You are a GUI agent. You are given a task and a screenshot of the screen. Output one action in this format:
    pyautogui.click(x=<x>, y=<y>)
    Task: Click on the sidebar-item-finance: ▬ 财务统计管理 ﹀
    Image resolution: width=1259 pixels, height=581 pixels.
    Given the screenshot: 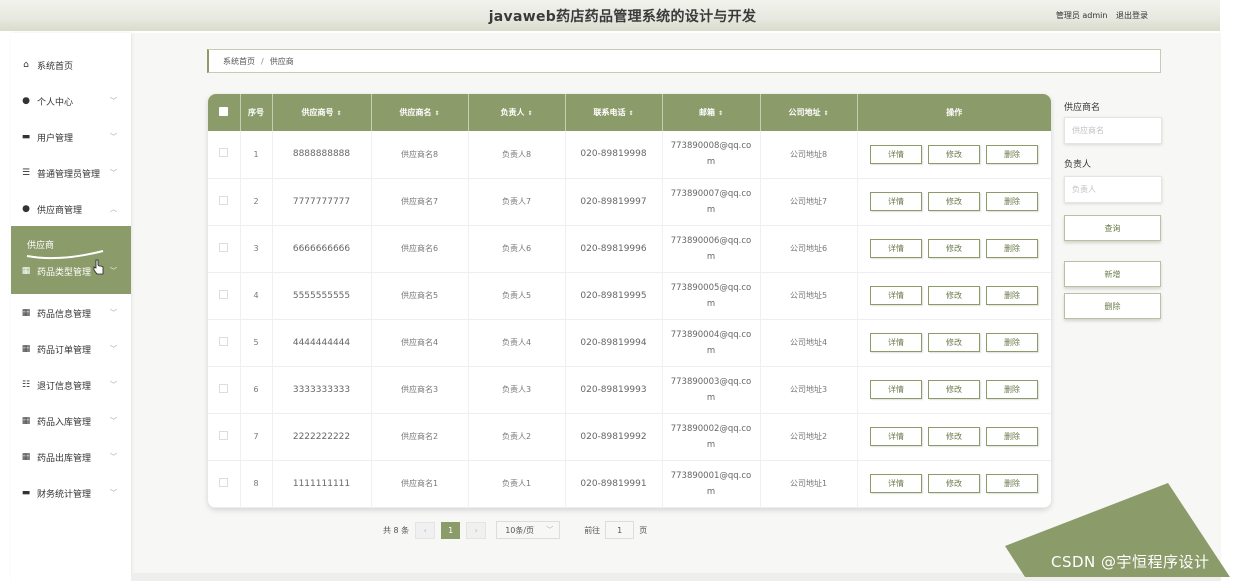 What is the action you would take?
    pyautogui.click(x=71, y=493)
    